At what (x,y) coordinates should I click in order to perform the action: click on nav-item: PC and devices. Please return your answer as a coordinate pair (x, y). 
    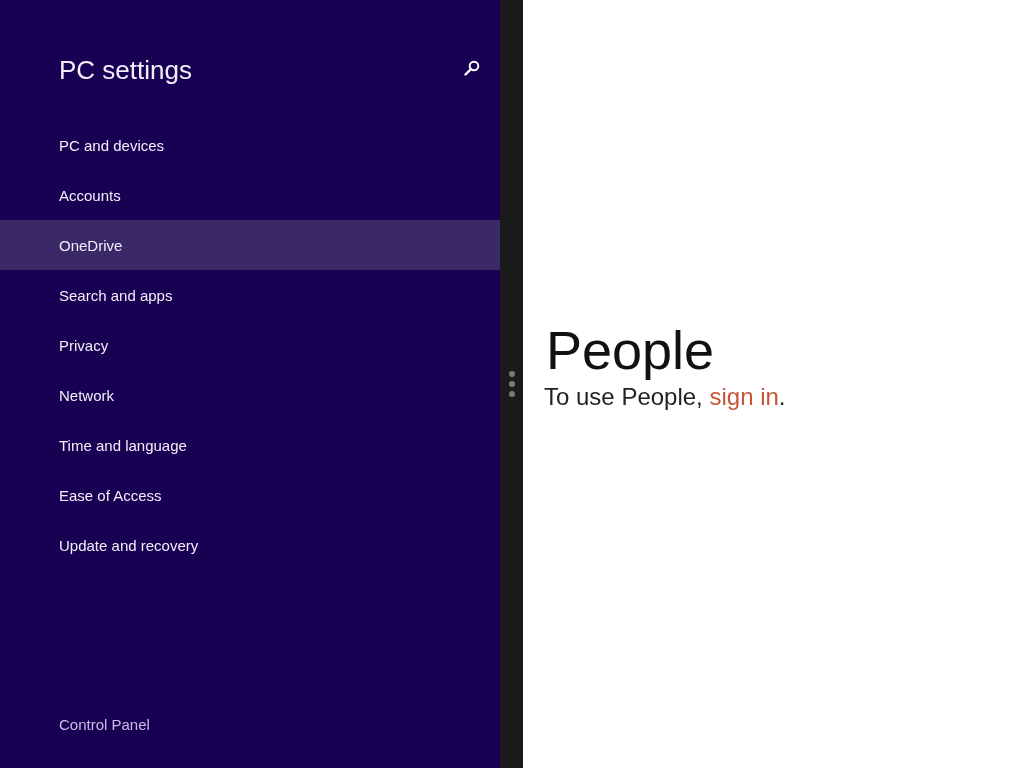
    Looking at the image, I should click on (250, 145).